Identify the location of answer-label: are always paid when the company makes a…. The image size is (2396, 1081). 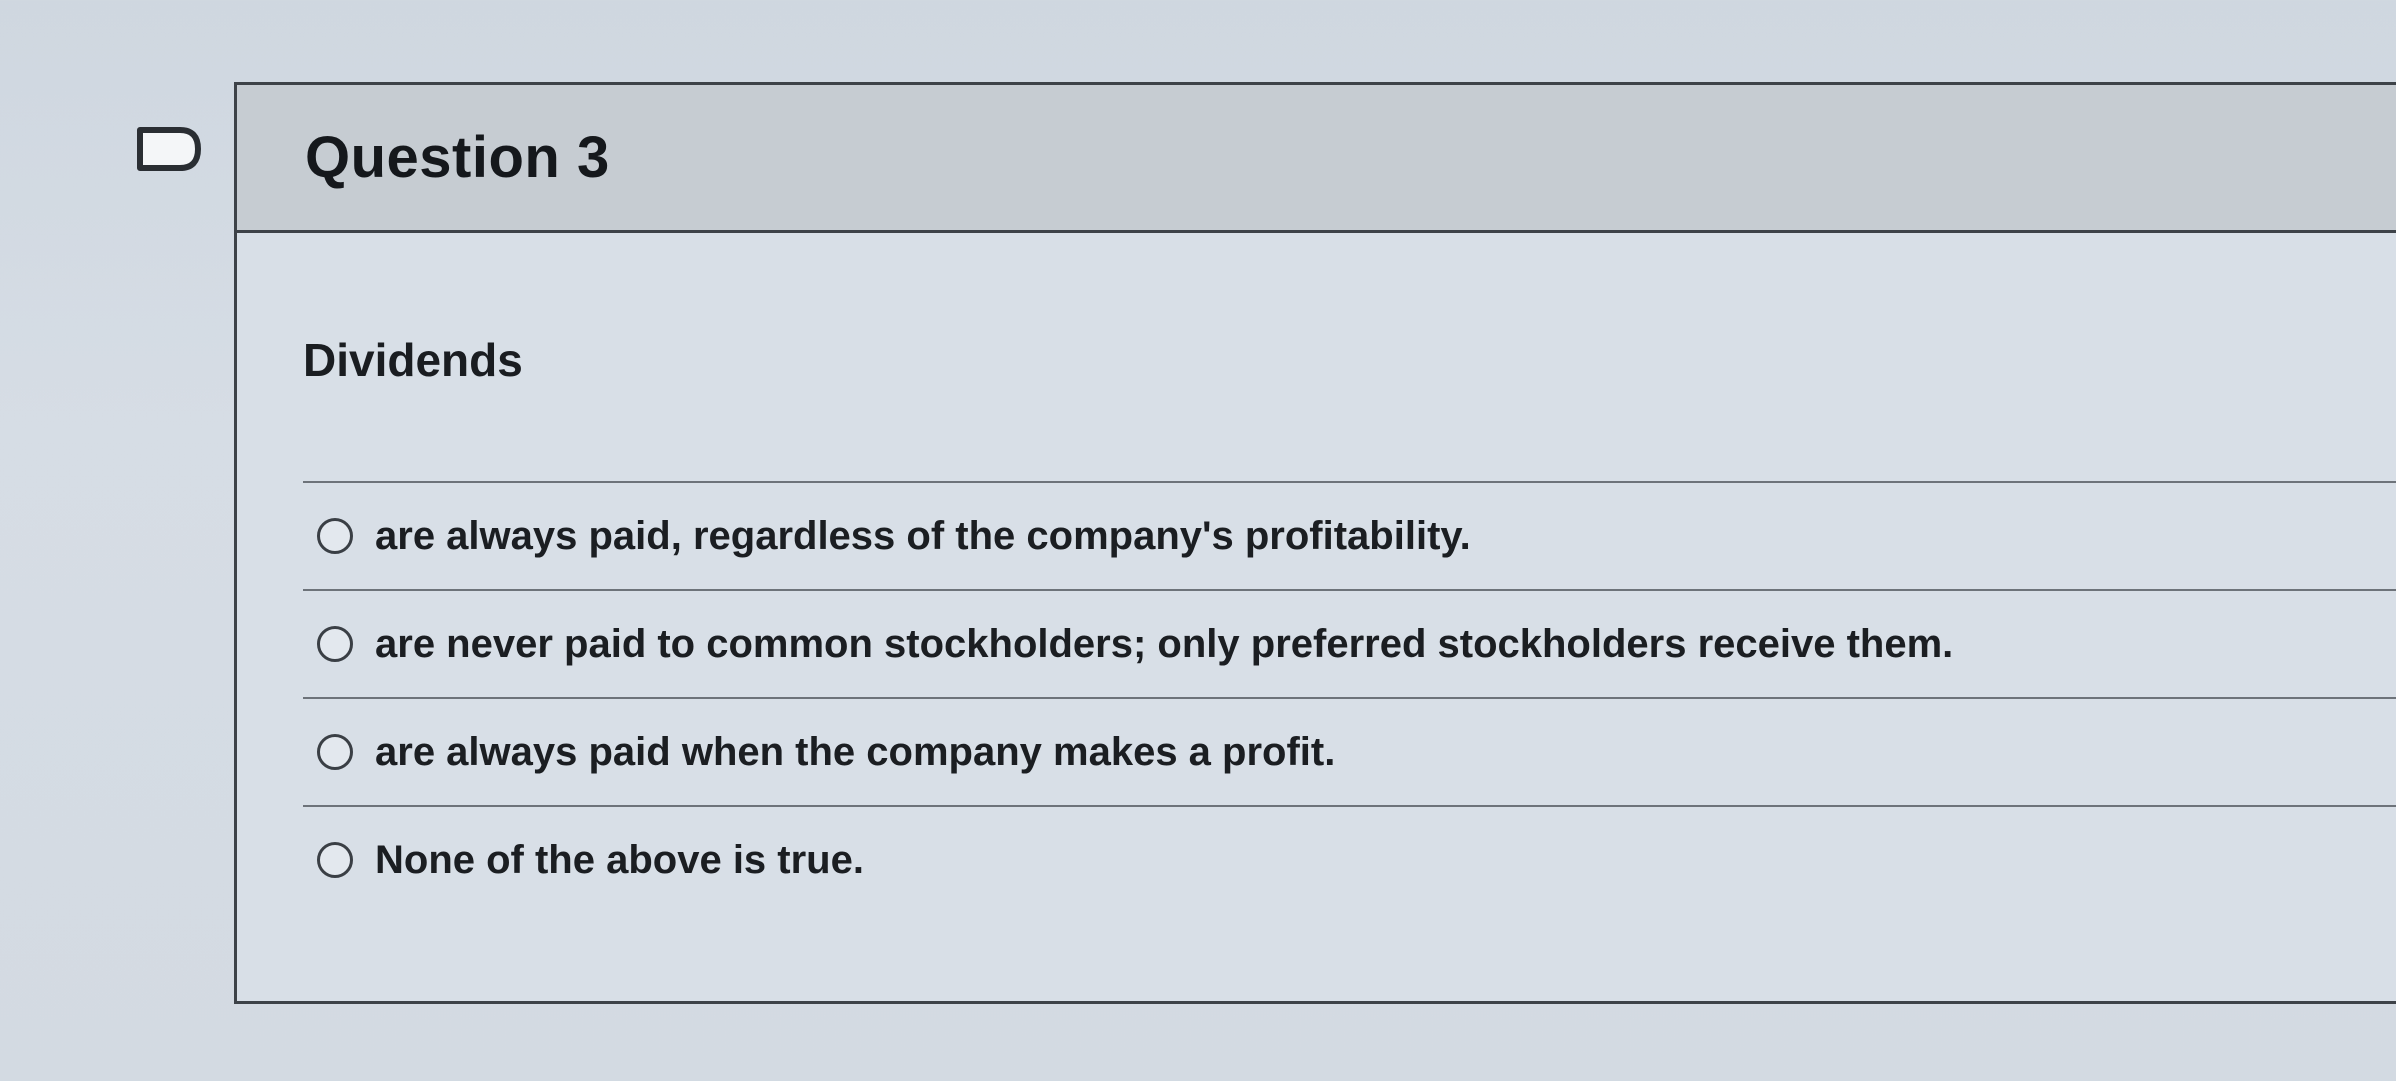
(855, 751).